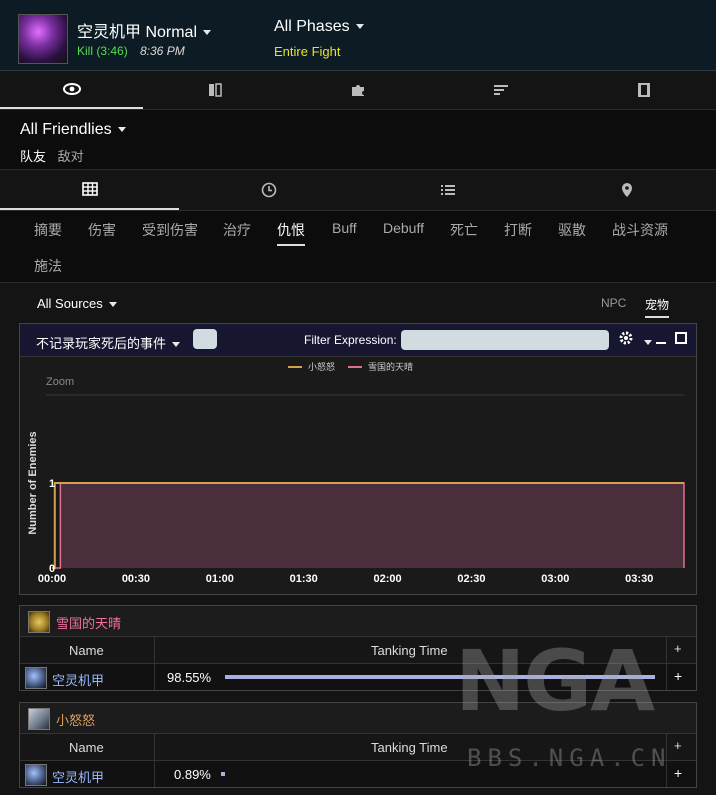 The width and height of the screenshot is (716, 795). Describe the element at coordinates (640, 230) in the screenshot. I see `tab-resources: 战斗资源` at that location.